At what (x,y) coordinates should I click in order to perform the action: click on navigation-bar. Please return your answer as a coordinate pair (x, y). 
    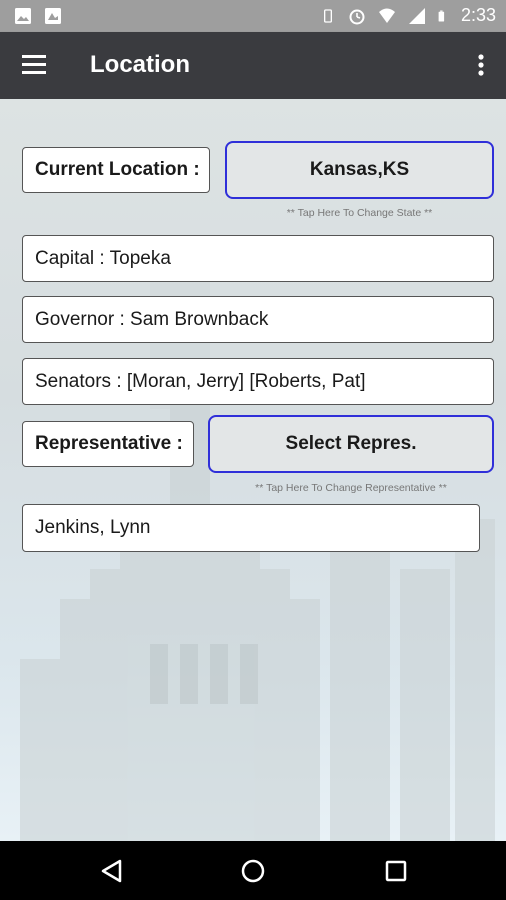
    Looking at the image, I should click on (253, 870).